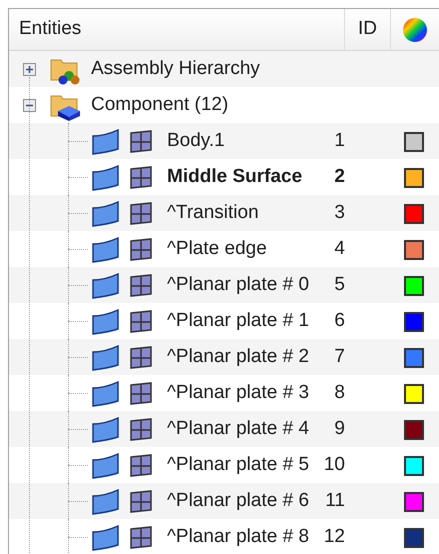  I want to click on tree-item: Middle Surface, so click(234, 177).